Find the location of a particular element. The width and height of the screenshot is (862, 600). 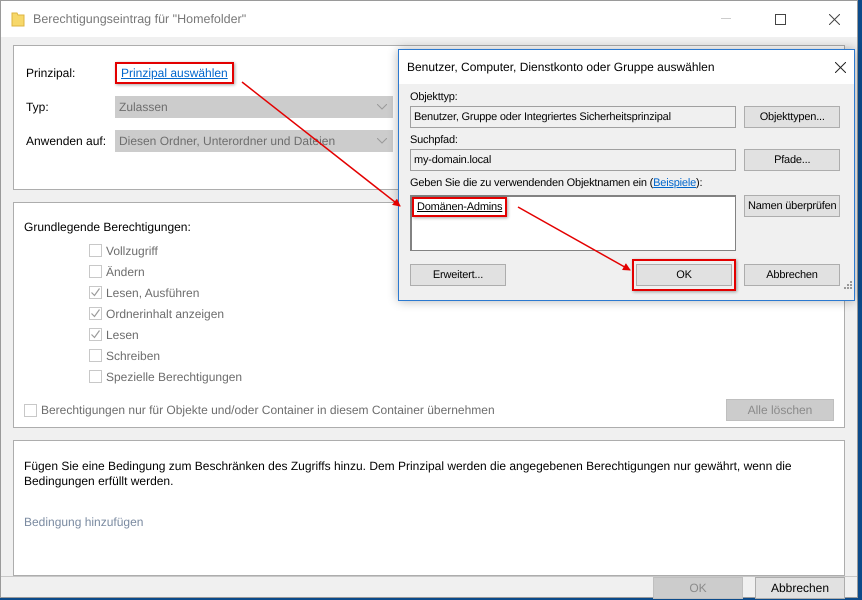

folder-icon is located at coordinates (18, 19).